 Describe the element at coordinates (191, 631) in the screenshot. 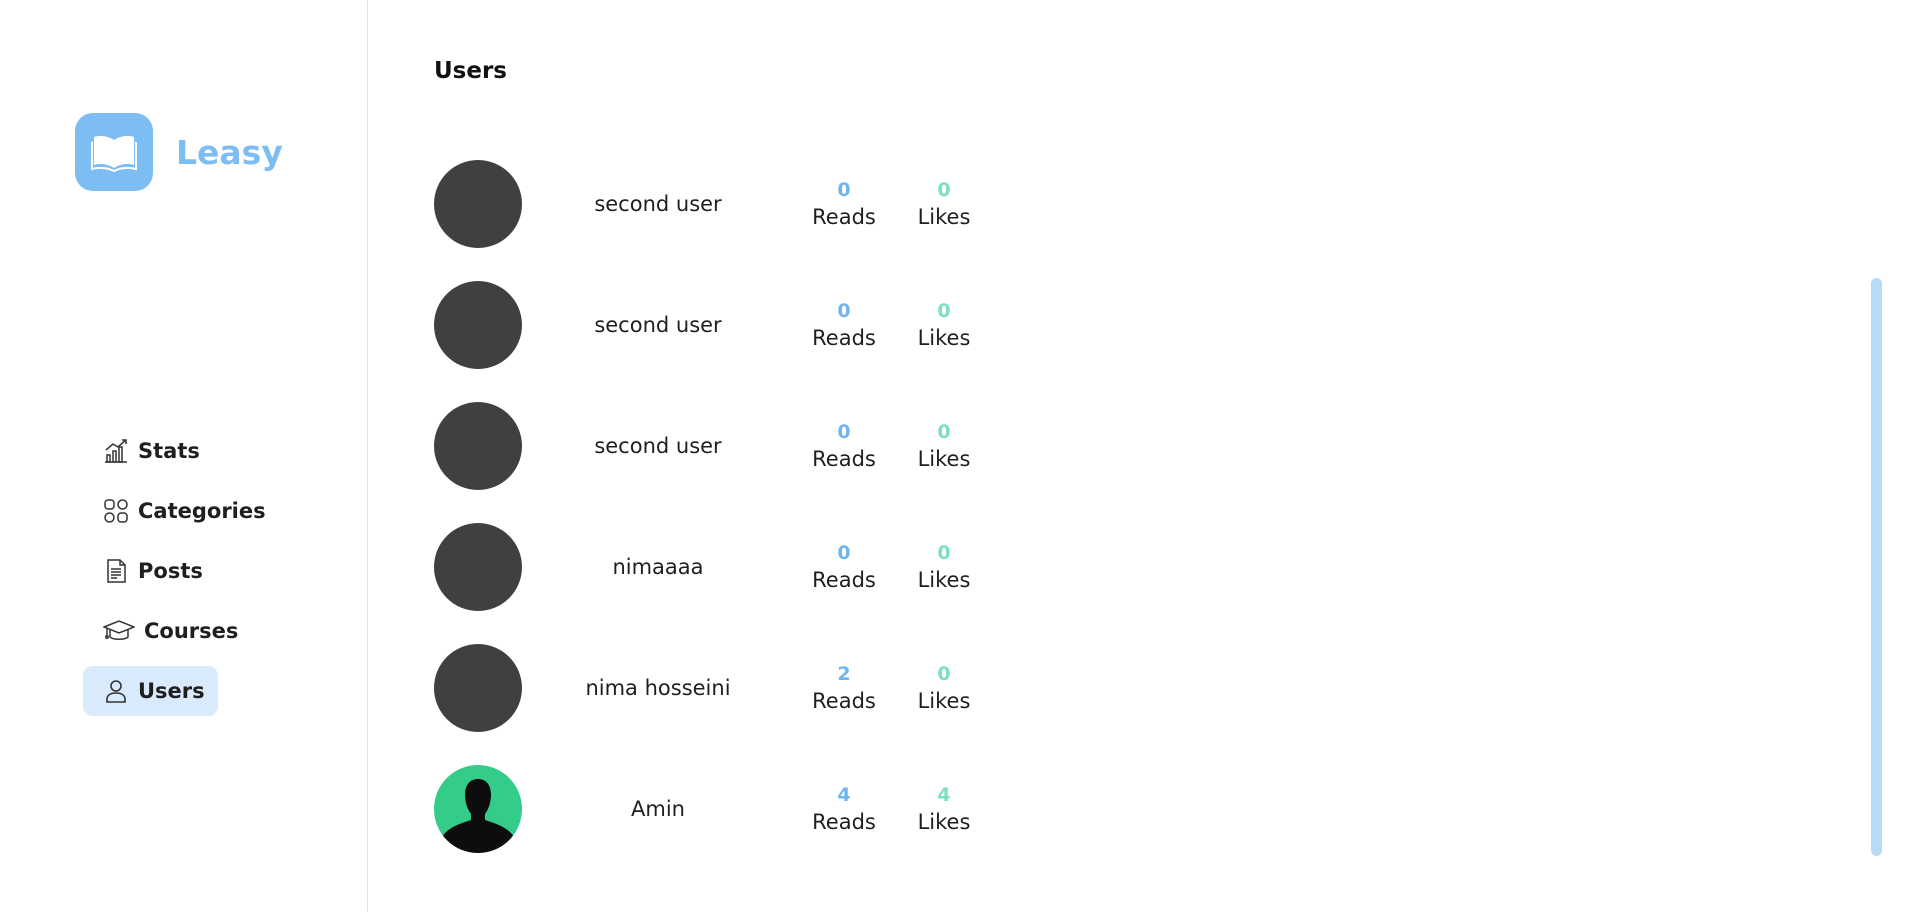

I see `nav-label-courses: Courses` at that location.